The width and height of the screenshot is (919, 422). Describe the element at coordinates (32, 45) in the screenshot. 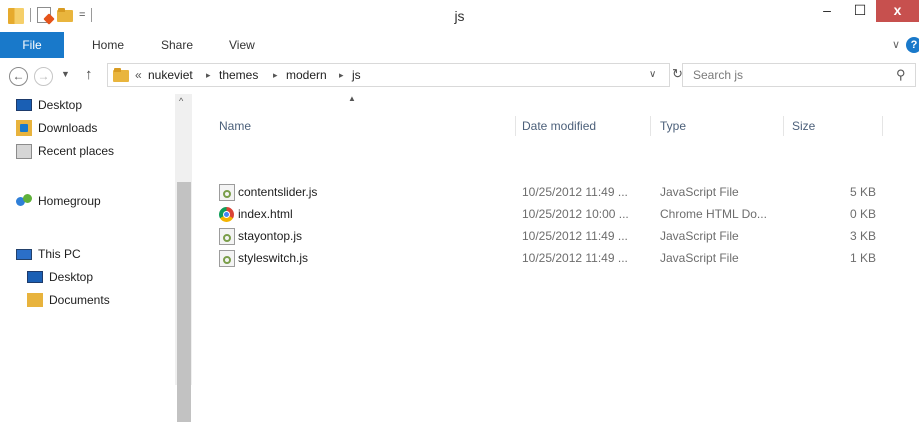

I see `tab-file: File` at that location.